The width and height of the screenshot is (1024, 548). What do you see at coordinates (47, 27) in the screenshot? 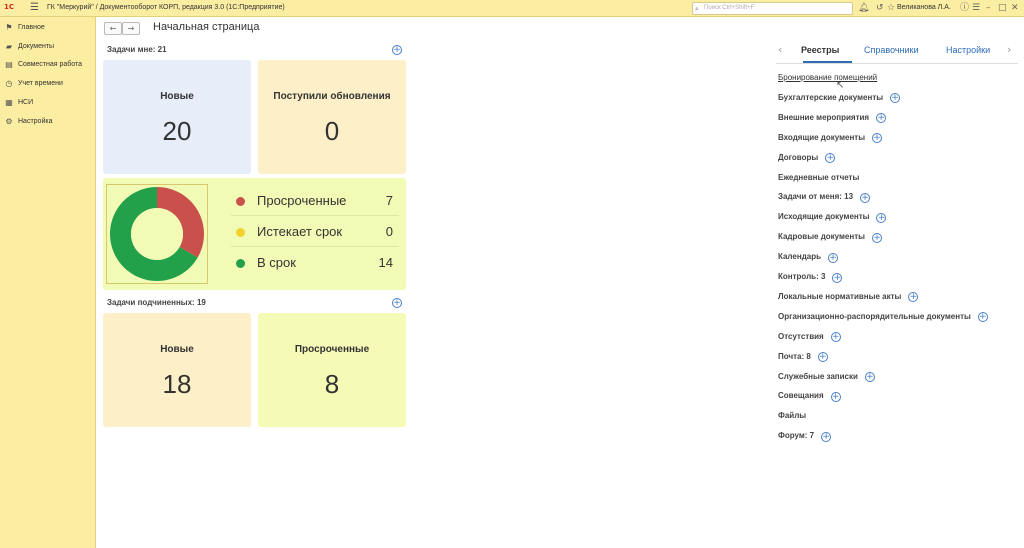
I see `sidebar-item-main: ⚑ Главное` at bounding box center [47, 27].